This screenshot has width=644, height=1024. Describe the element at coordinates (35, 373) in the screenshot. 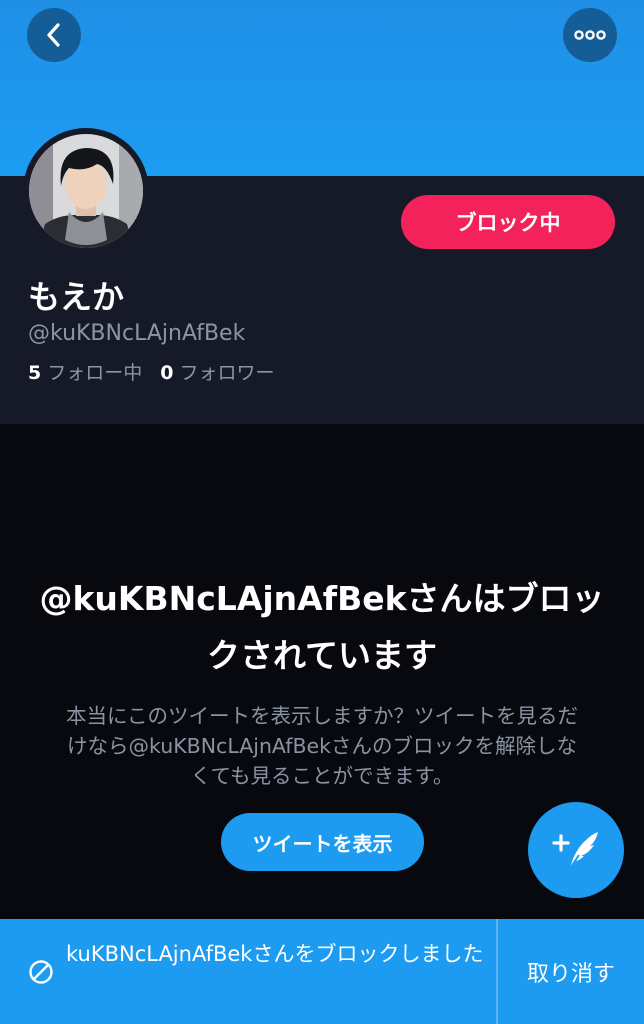

I see `following-count: 5` at that location.